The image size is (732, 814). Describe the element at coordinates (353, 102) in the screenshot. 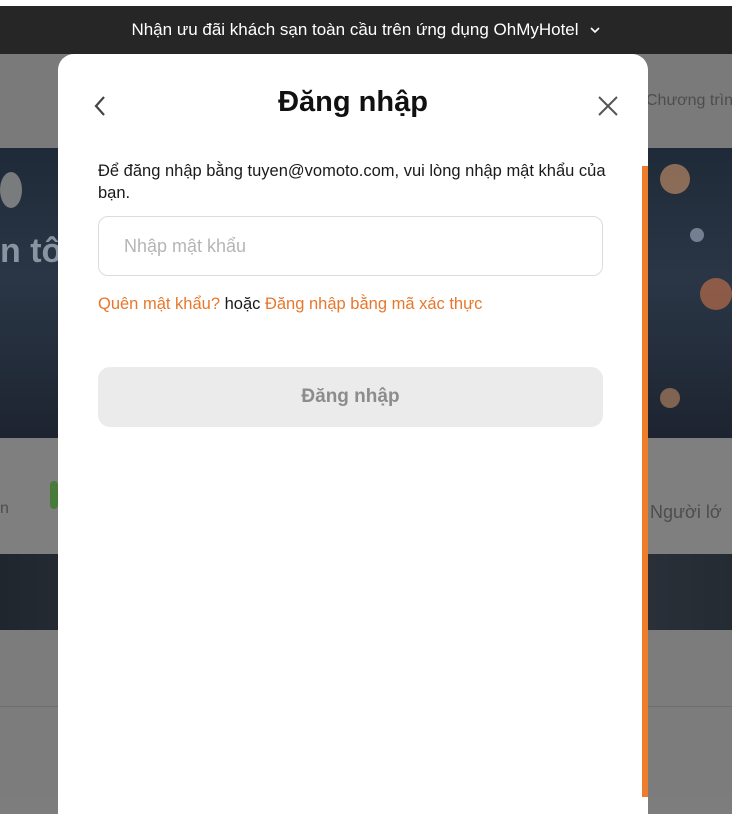

I see `modal-title: Đăng nhập` at that location.